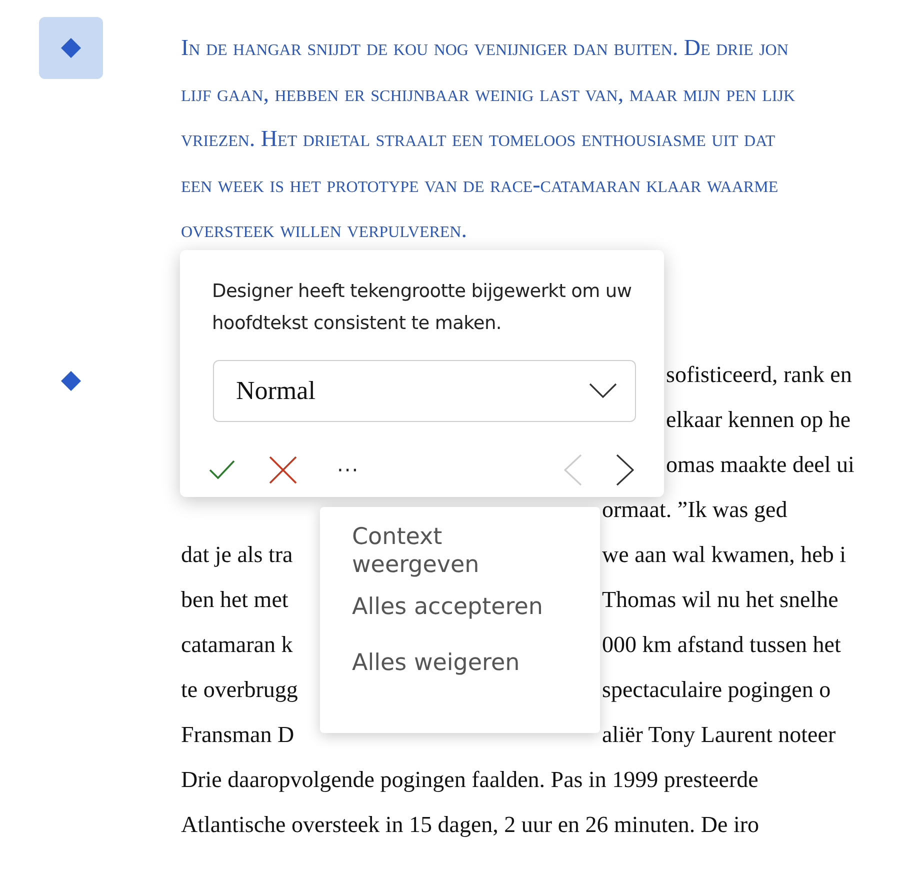 The height and width of the screenshot is (872, 898). I want to click on body-text: catamaran k, so click(237, 644).